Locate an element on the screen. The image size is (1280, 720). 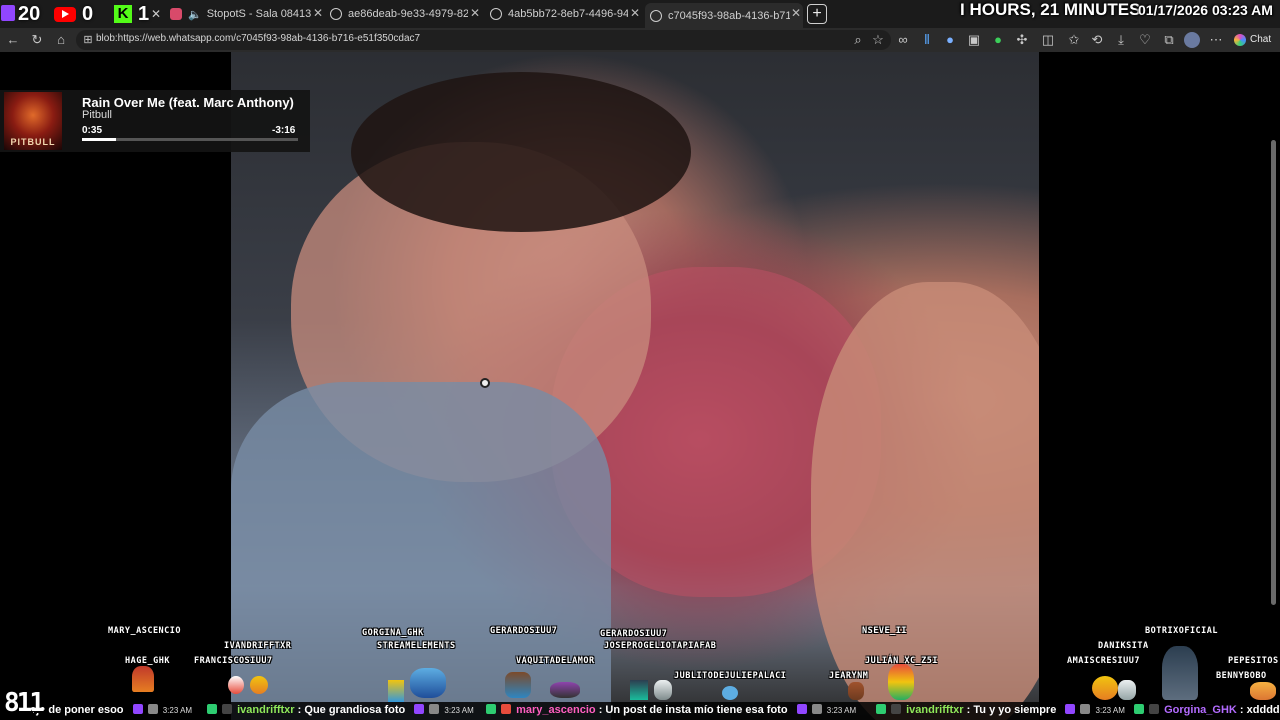
extension-audio-icon: ⦀ is located at coordinates (927, 40).